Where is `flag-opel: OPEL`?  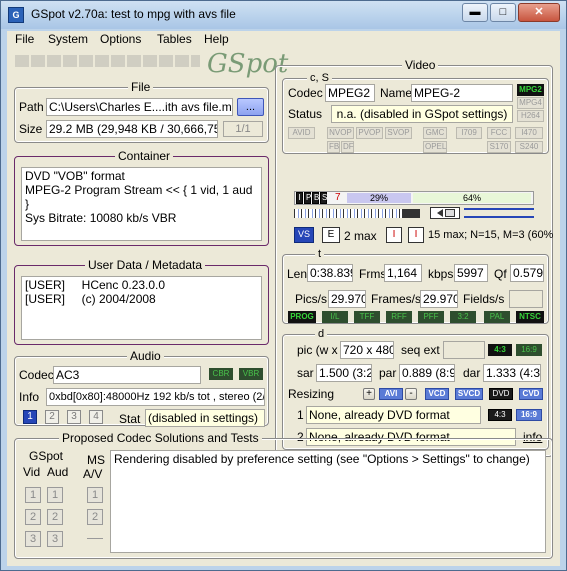 flag-opel: OPEL is located at coordinates (435, 147).